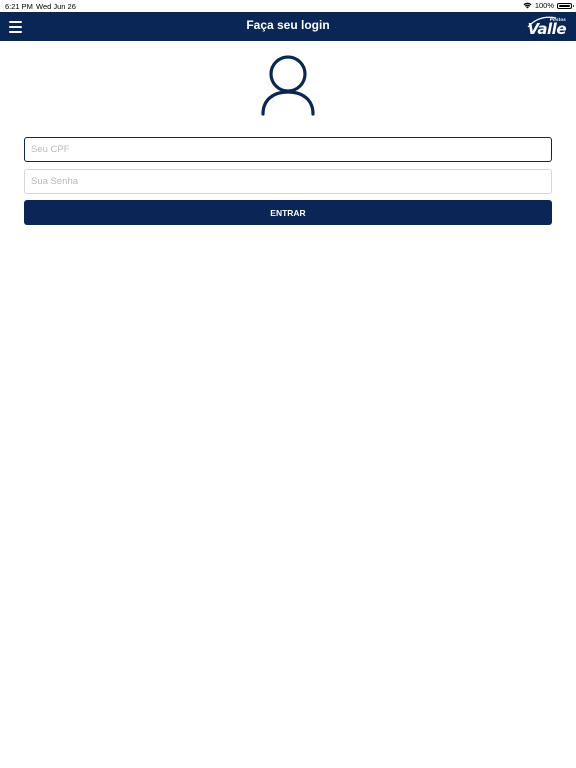  I want to click on user-icon, so click(288, 85).